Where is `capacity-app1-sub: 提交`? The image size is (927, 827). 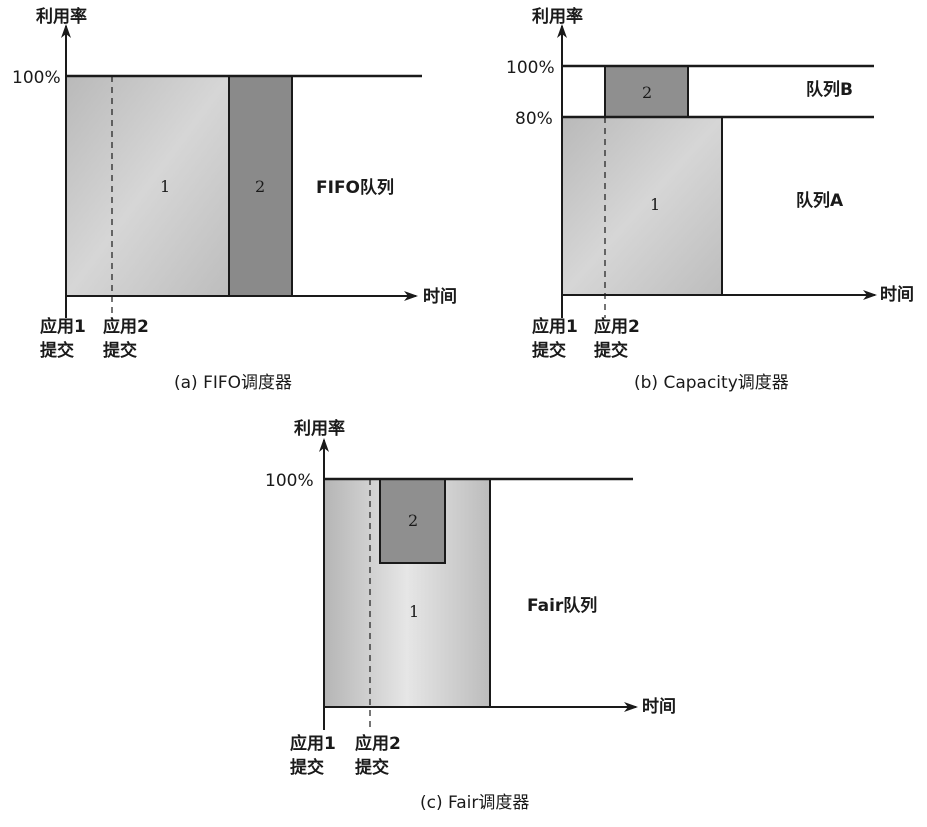
capacity-app1-sub: 提交 is located at coordinates (549, 350).